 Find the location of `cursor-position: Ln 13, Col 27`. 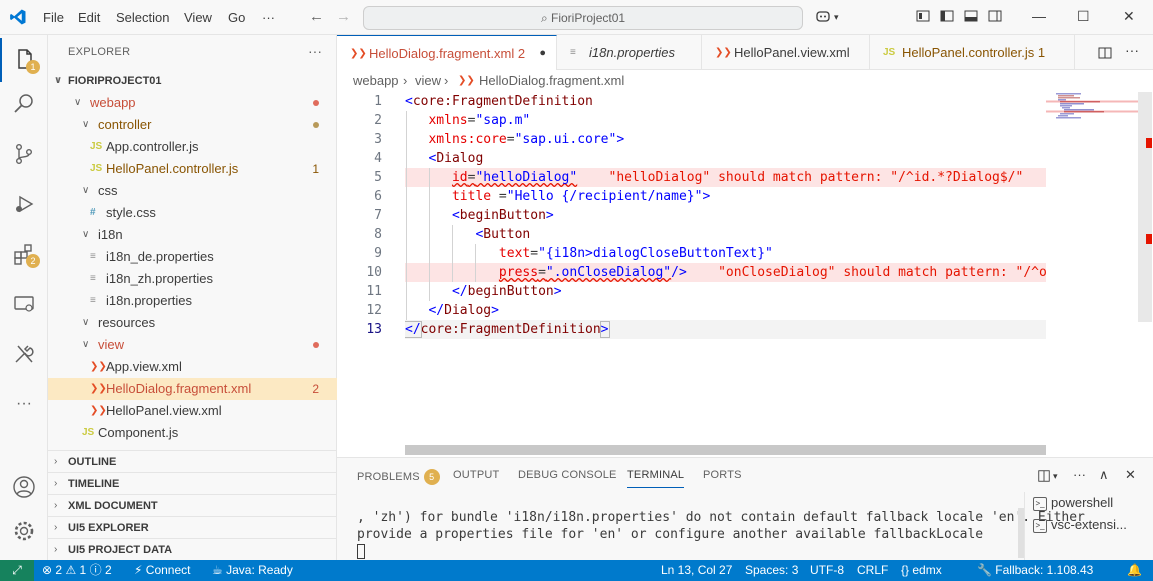

cursor-position: Ln 13, Col 27 is located at coordinates (696, 570).